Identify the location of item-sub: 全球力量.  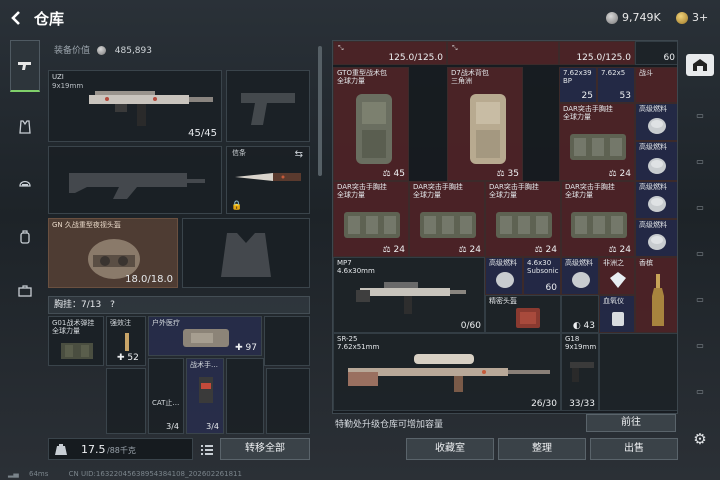
(577, 117).